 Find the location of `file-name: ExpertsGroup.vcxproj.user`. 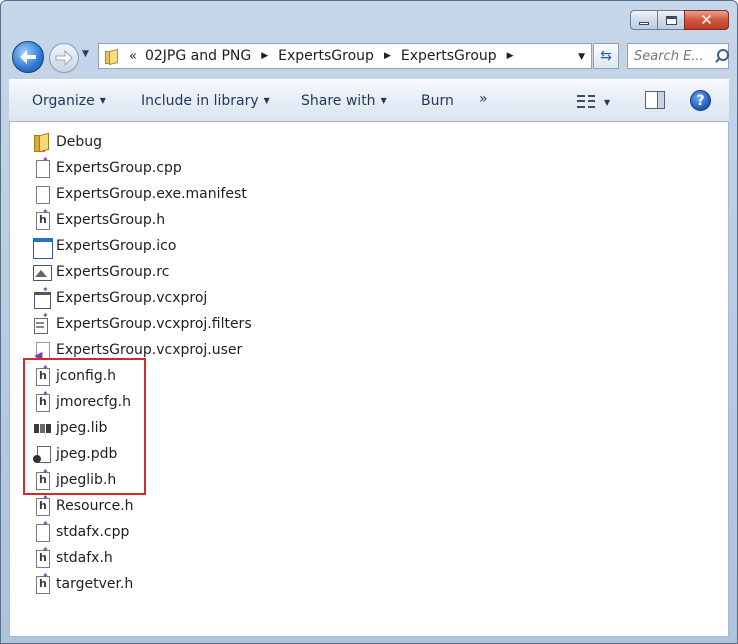

file-name: ExpertsGroup.vcxproj.user is located at coordinates (149, 350).